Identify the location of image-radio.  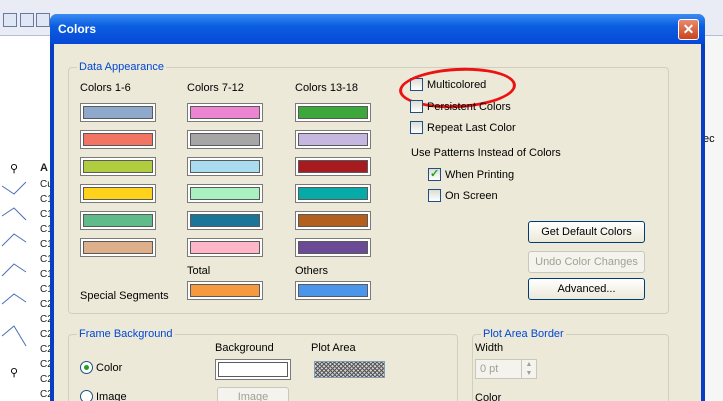
(86, 395).